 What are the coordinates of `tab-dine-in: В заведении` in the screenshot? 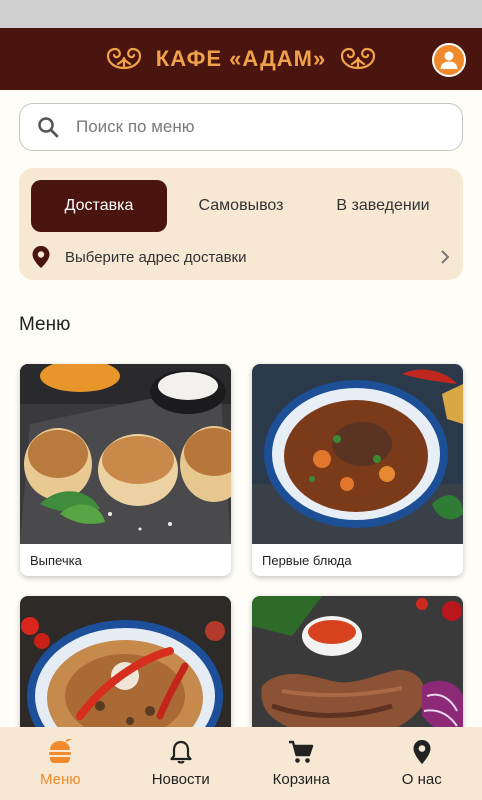 It's located at (383, 206).